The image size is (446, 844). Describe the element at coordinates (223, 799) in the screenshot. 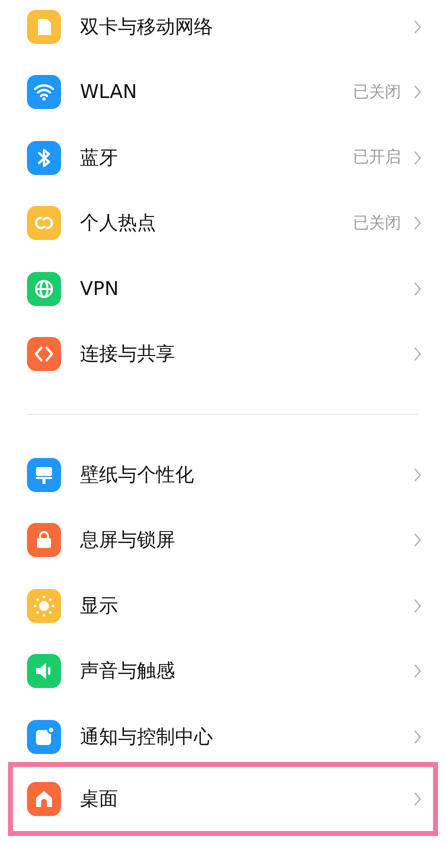

I see `settings-item: 桌面` at that location.